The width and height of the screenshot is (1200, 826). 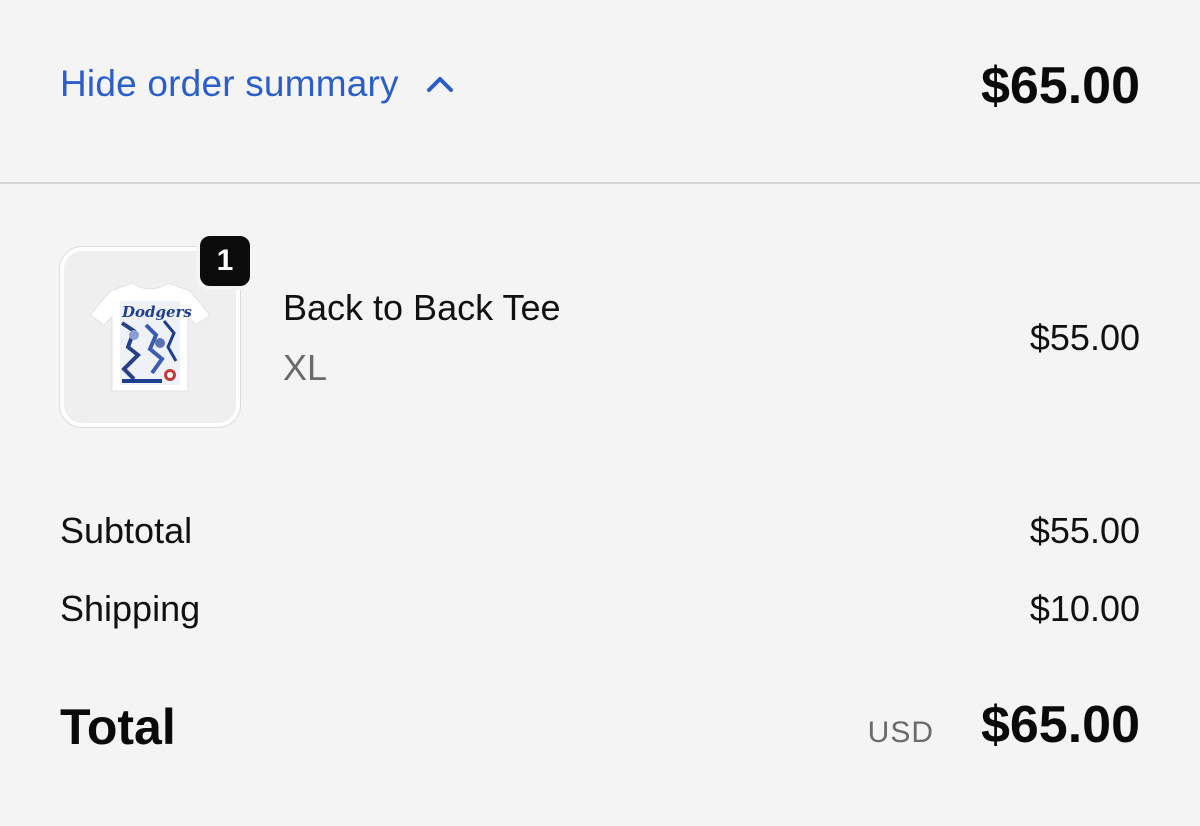 What do you see at coordinates (422, 307) in the screenshot?
I see `product-name: Back to Back Tee` at bounding box center [422, 307].